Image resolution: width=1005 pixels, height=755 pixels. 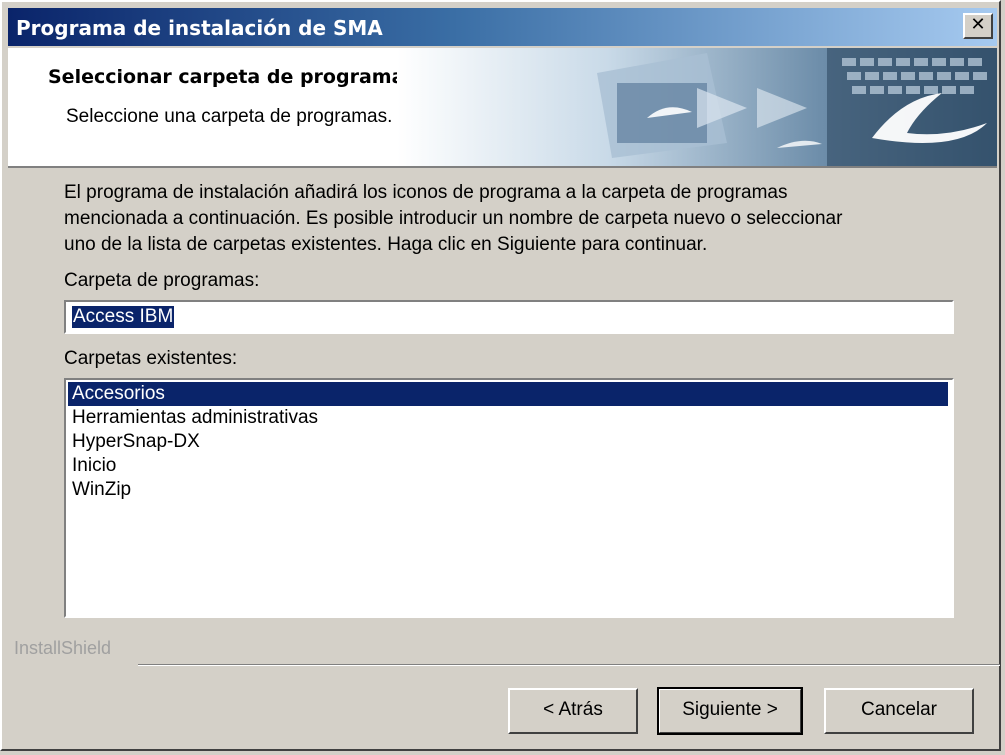 I want to click on list-item: HyperSnap-DX, so click(x=508, y=442).